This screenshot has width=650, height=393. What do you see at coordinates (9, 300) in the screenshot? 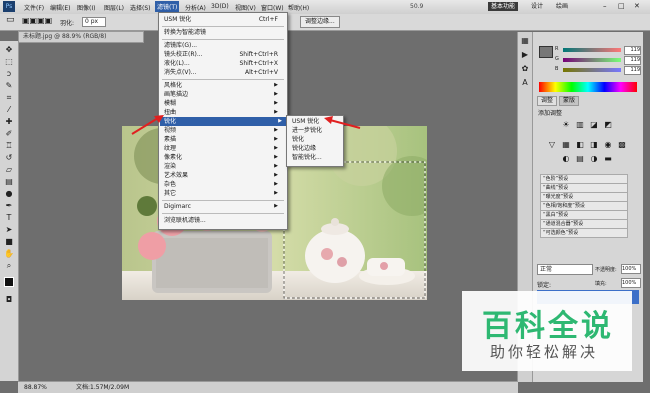
I see `quick-mask-icon: ◘` at bounding box center [9, 300].